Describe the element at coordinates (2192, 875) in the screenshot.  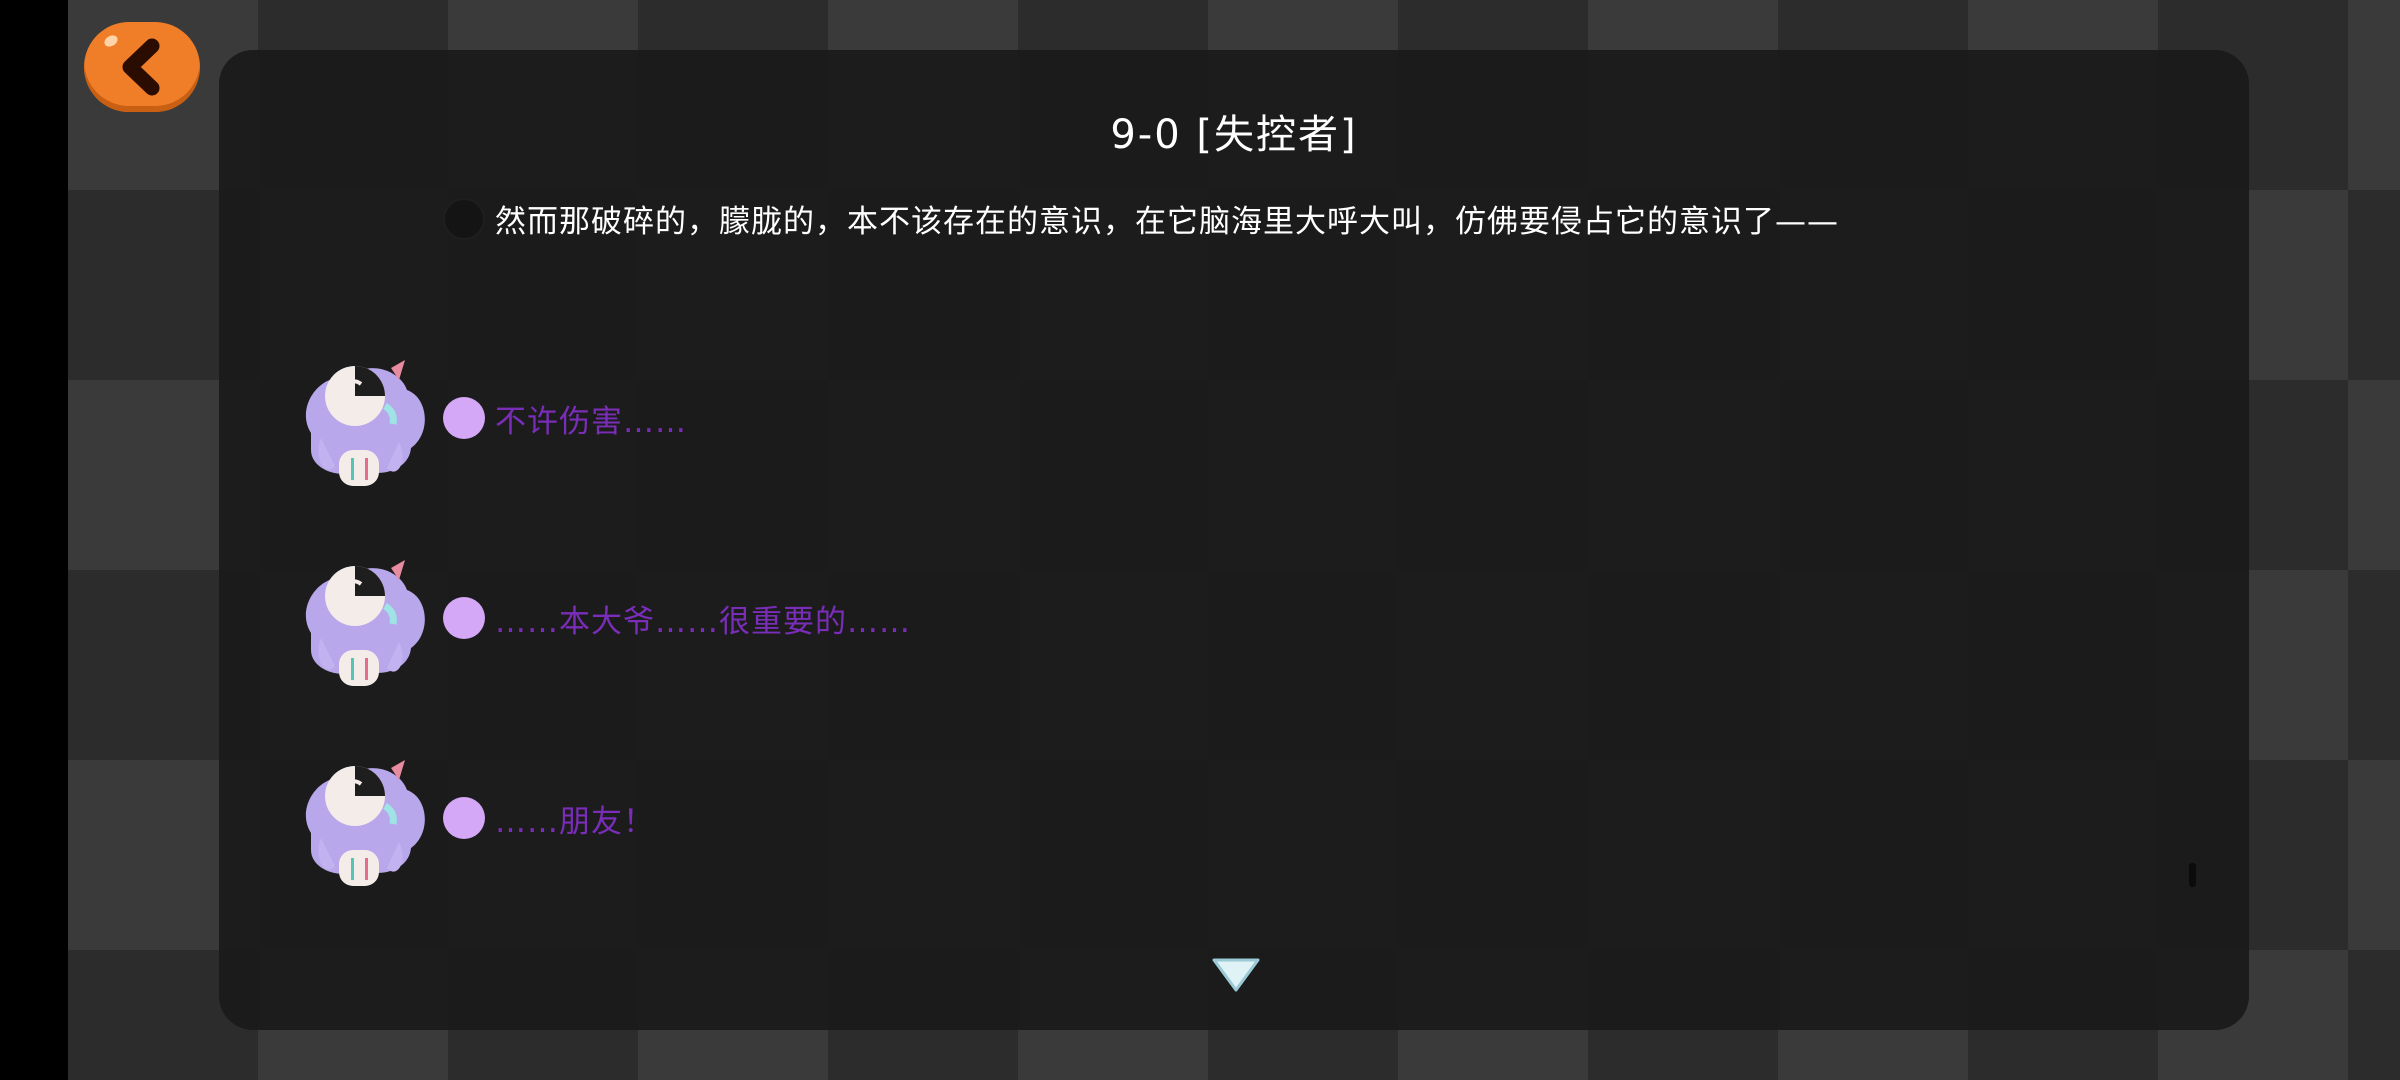
I see `scroll-indicator` at that location.